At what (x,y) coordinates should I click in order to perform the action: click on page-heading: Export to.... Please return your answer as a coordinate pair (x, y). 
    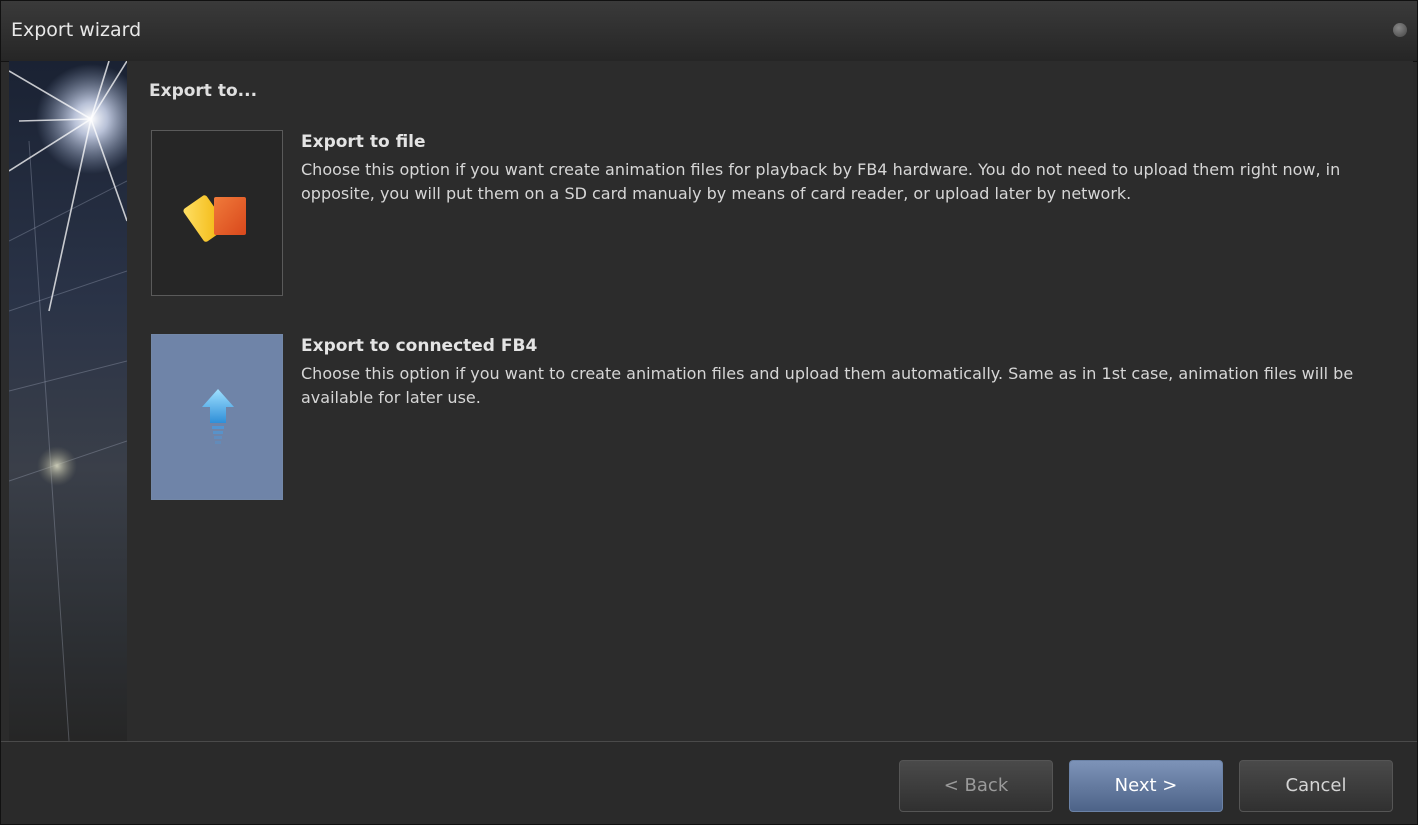
    Looking at the image, I should click on (203, 91).